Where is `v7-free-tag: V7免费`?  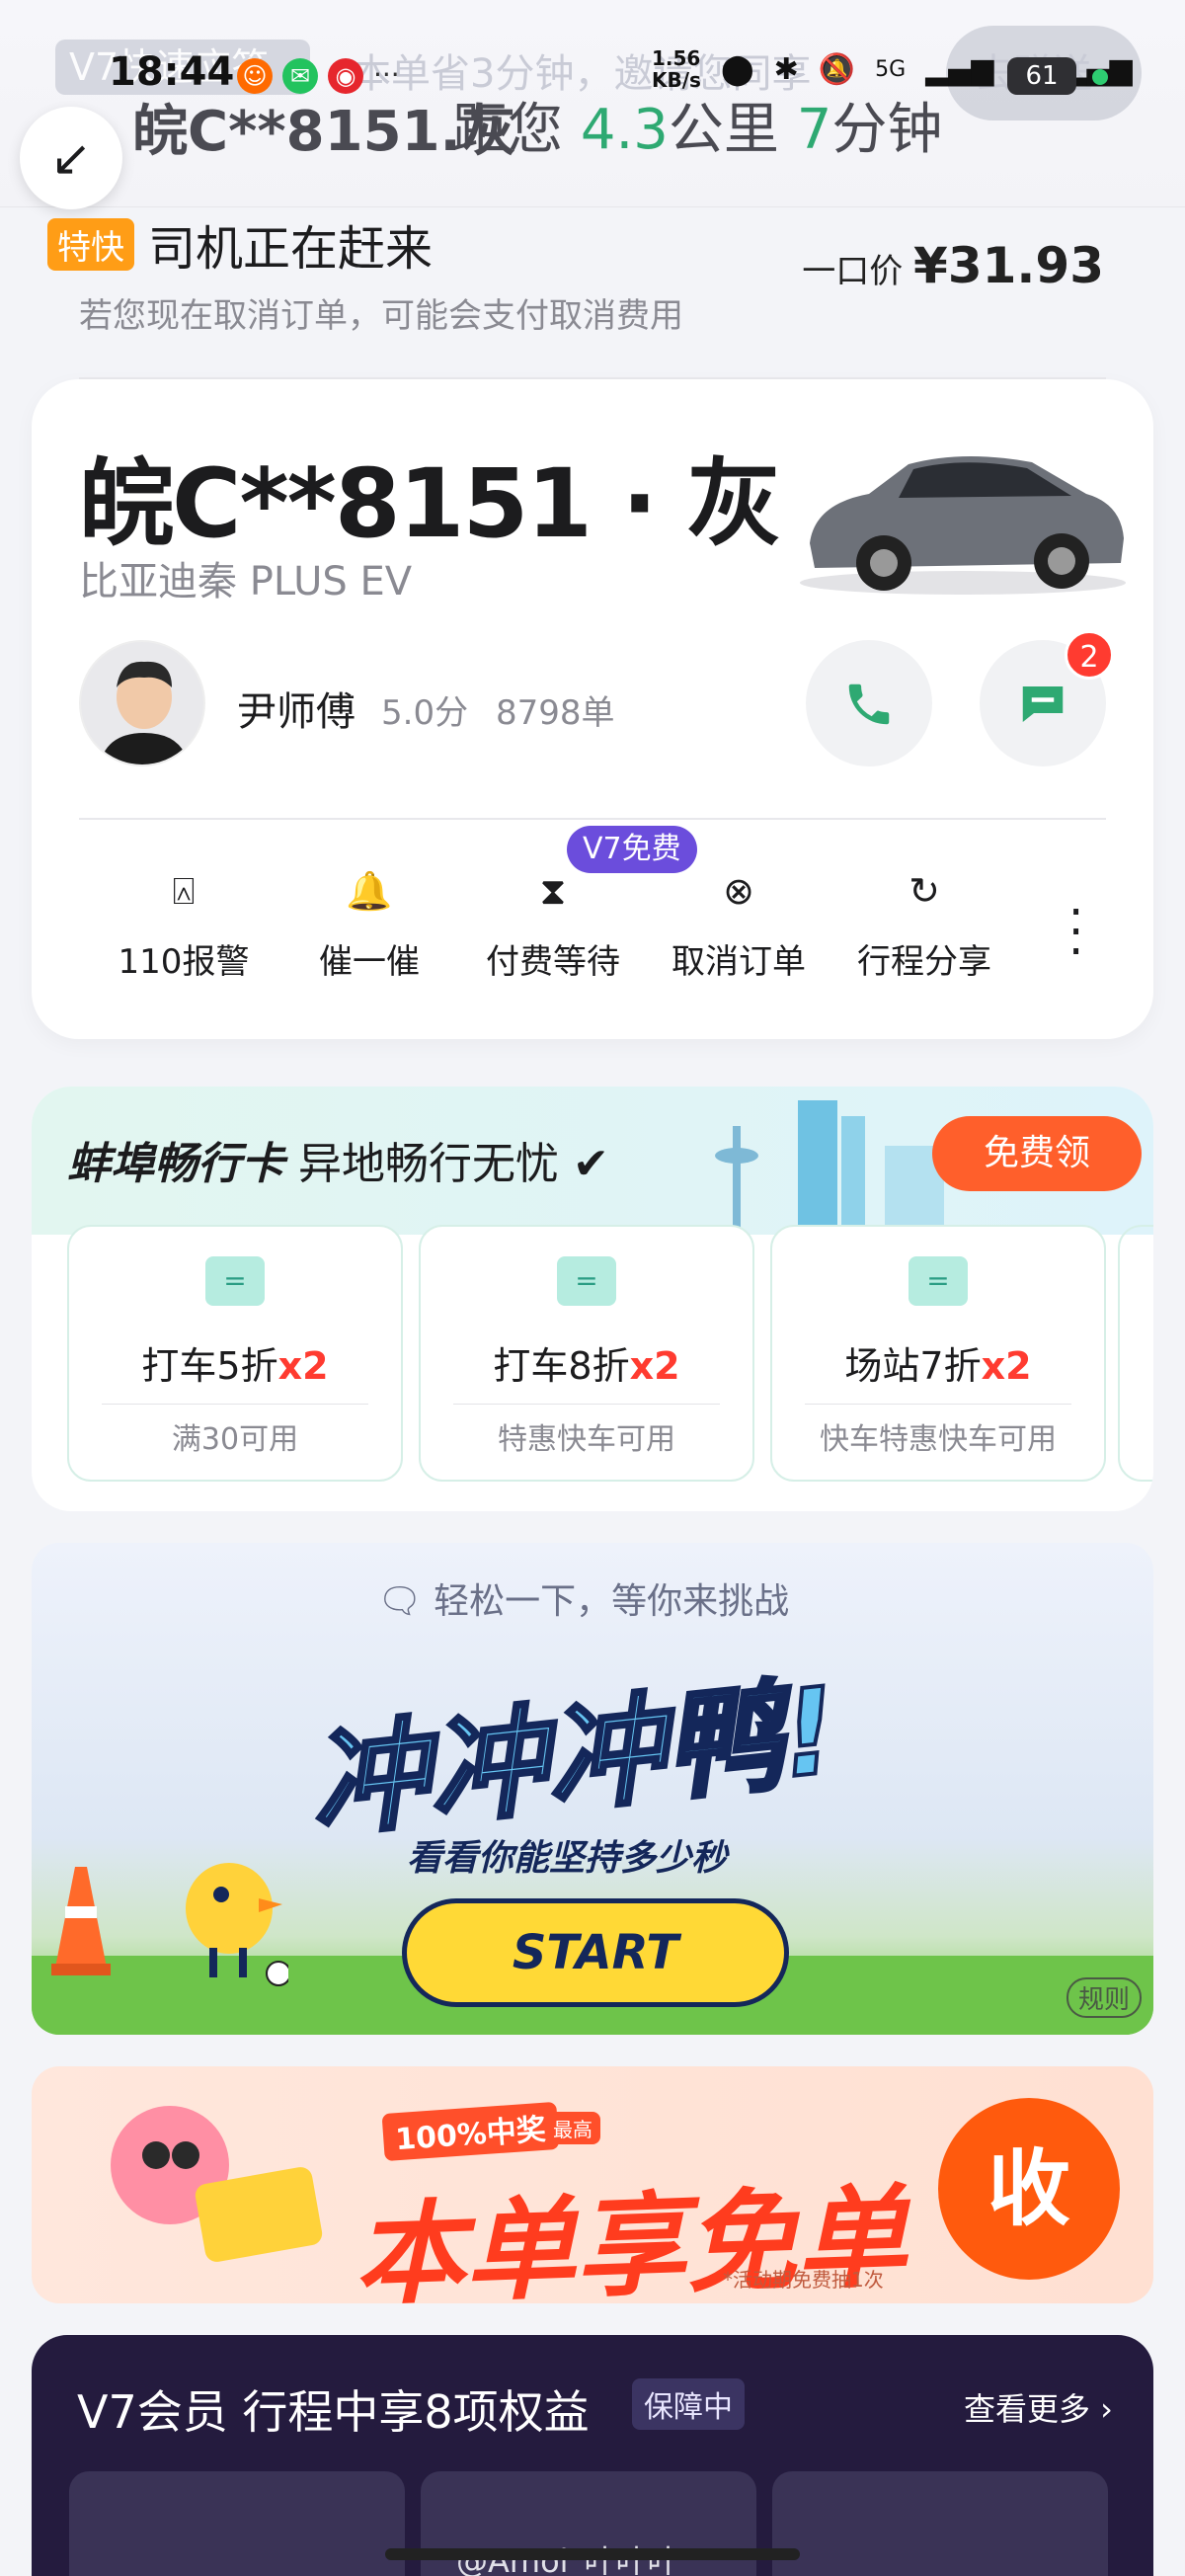 v7-free-tag: V7免费 is located at coordinates (632, 849).